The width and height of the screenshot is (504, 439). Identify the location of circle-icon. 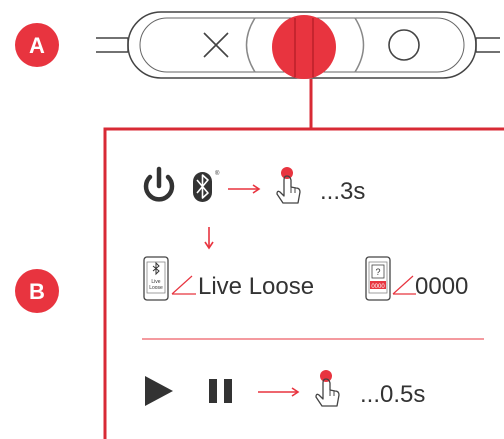
(404, 45).